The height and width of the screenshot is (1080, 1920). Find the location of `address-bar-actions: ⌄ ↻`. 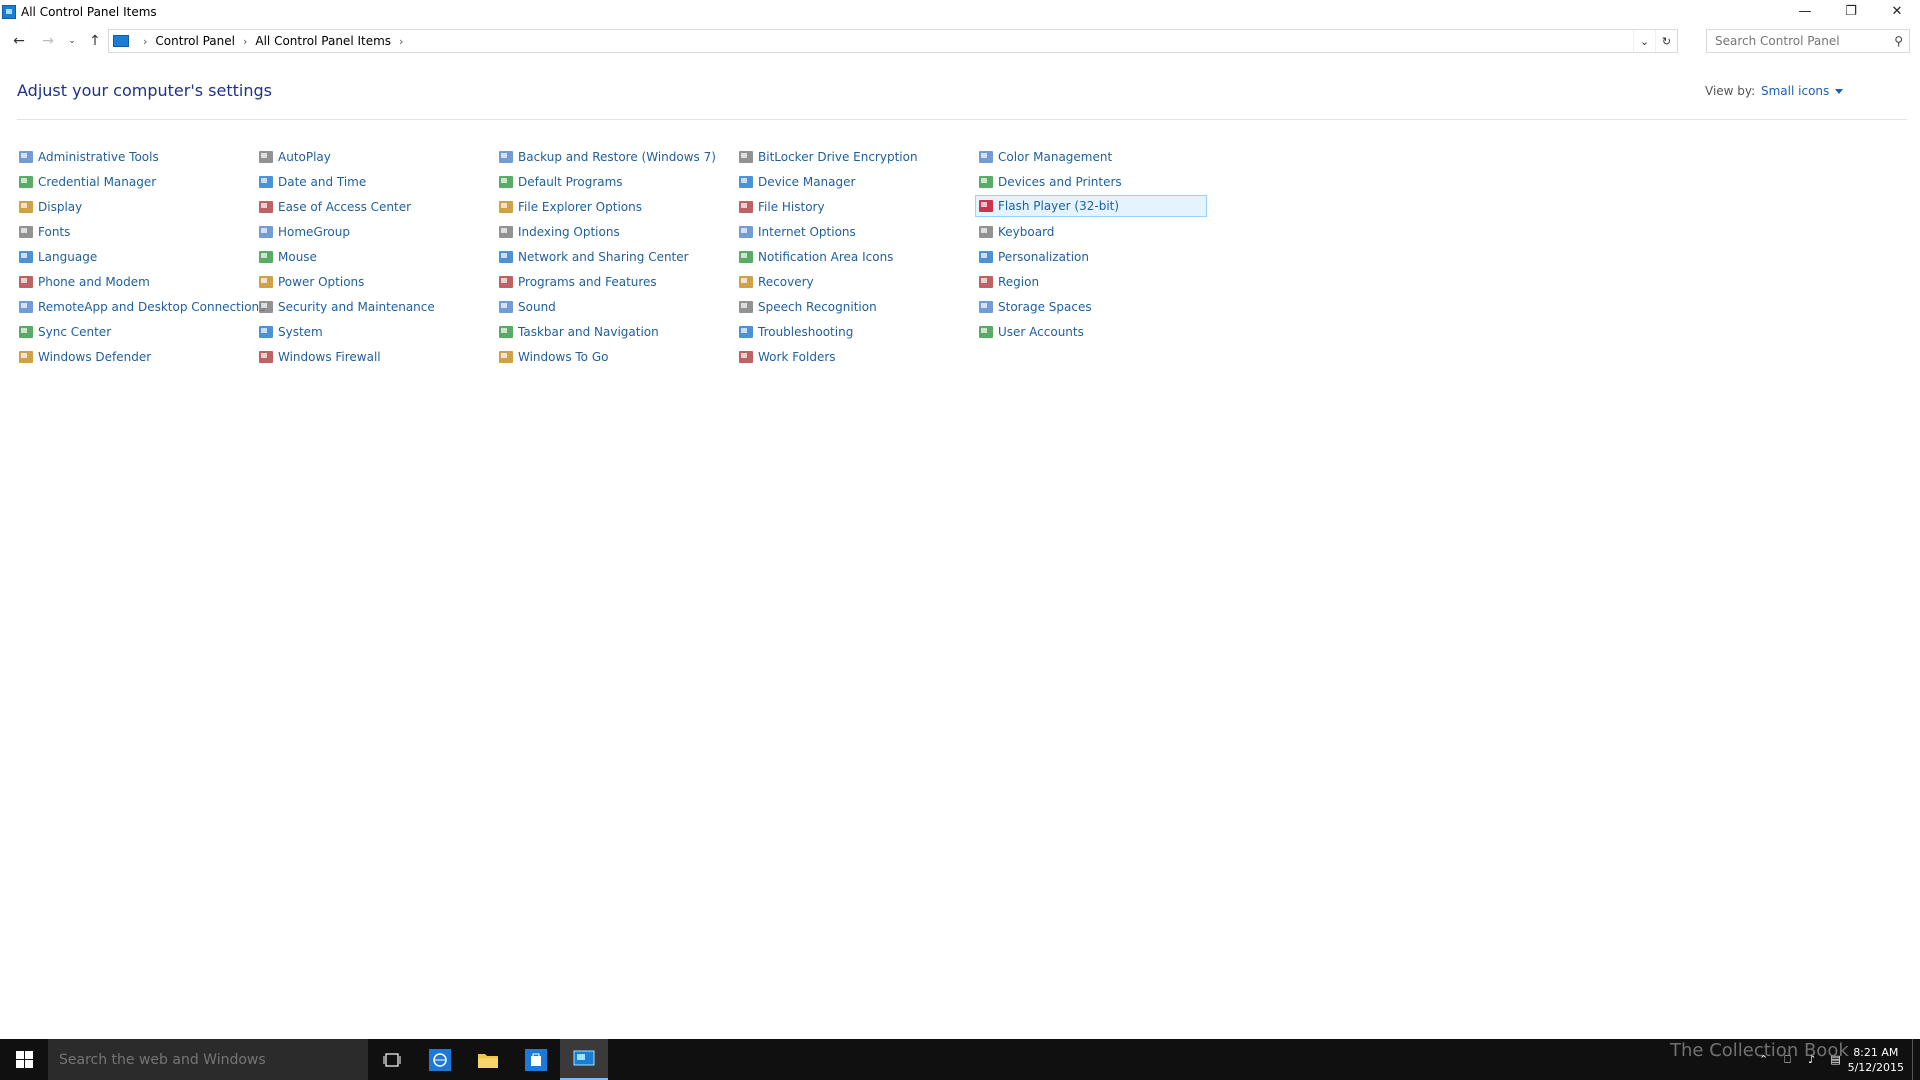

address-bar-actions: ⌄ ↻ is located at coordinates (1655, 41).